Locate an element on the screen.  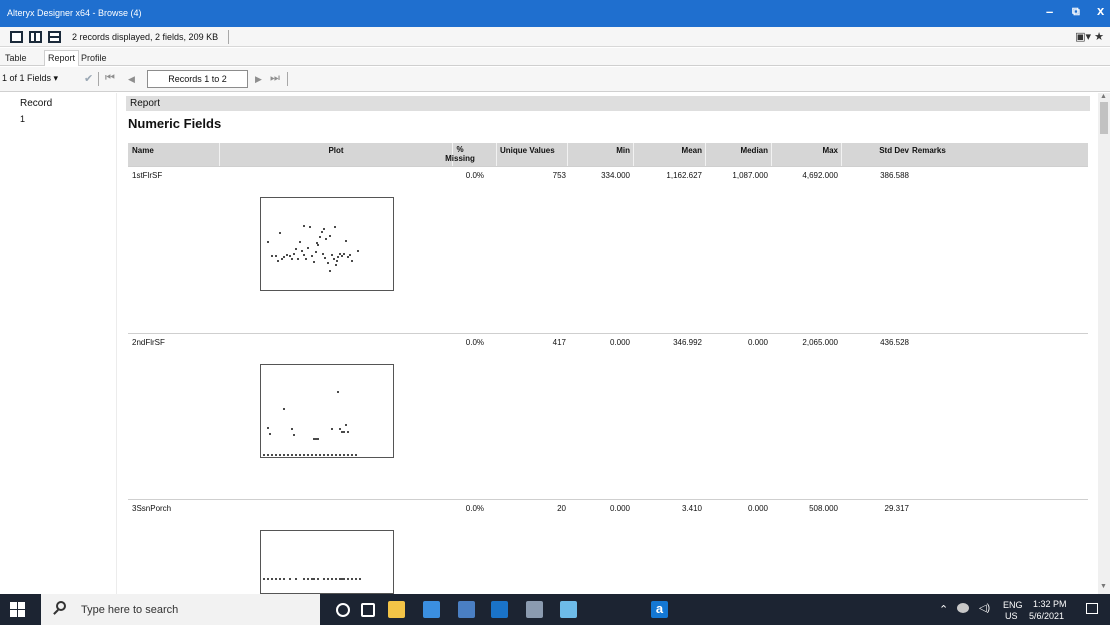
scroll-up-icon: ▲ is located at coordinates (1103, 96).